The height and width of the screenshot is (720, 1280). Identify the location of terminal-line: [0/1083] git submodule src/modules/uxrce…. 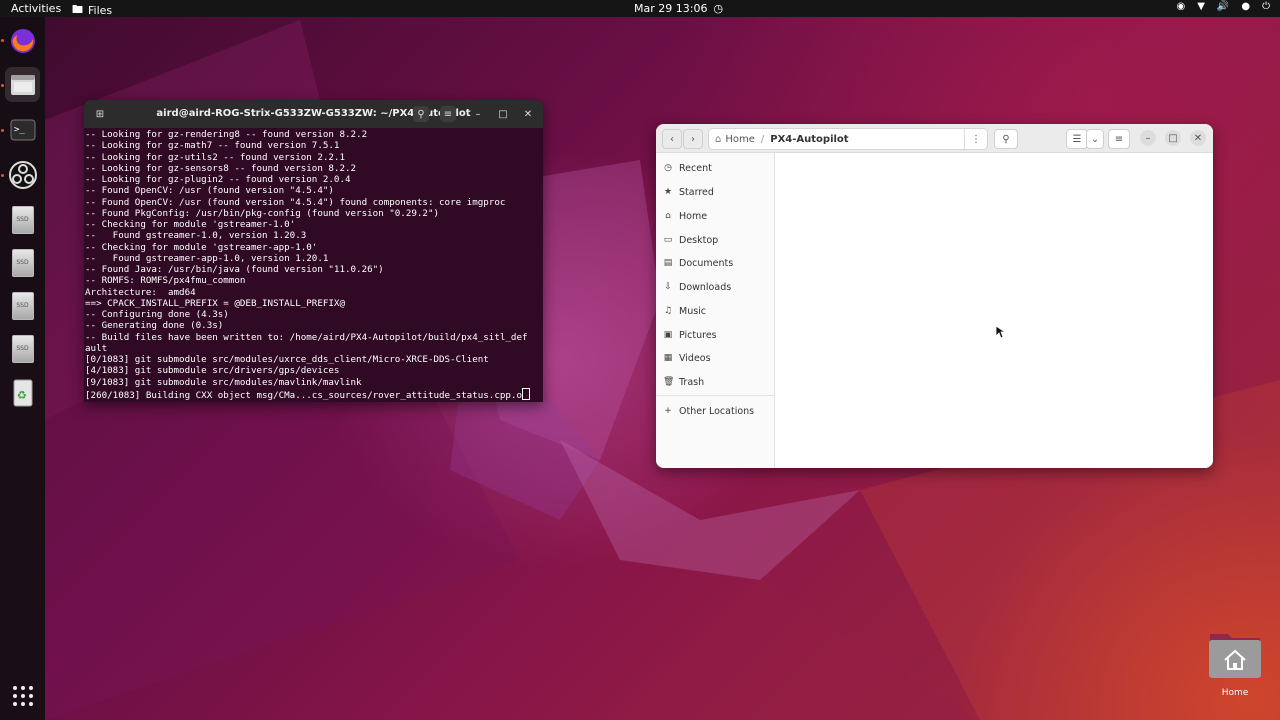
(287, 359).